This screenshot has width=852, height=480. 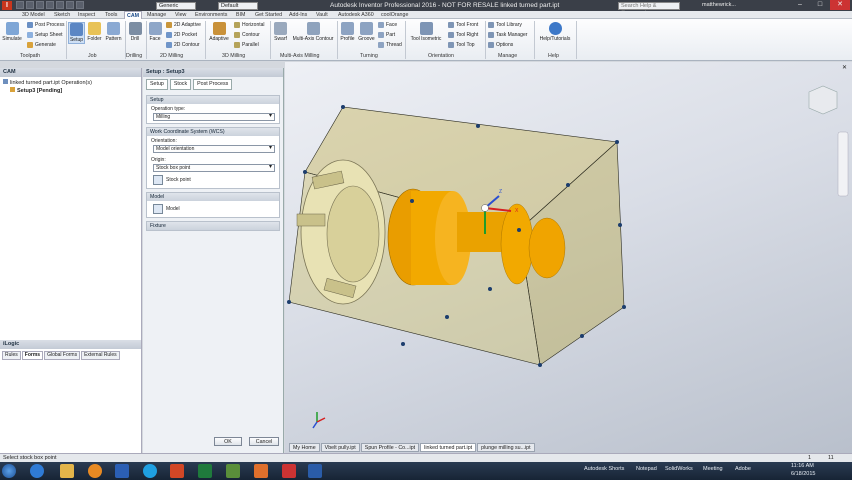 I want to click on tree-root: linked turned part.ipt Operation(s), so click(x=70, y=83).